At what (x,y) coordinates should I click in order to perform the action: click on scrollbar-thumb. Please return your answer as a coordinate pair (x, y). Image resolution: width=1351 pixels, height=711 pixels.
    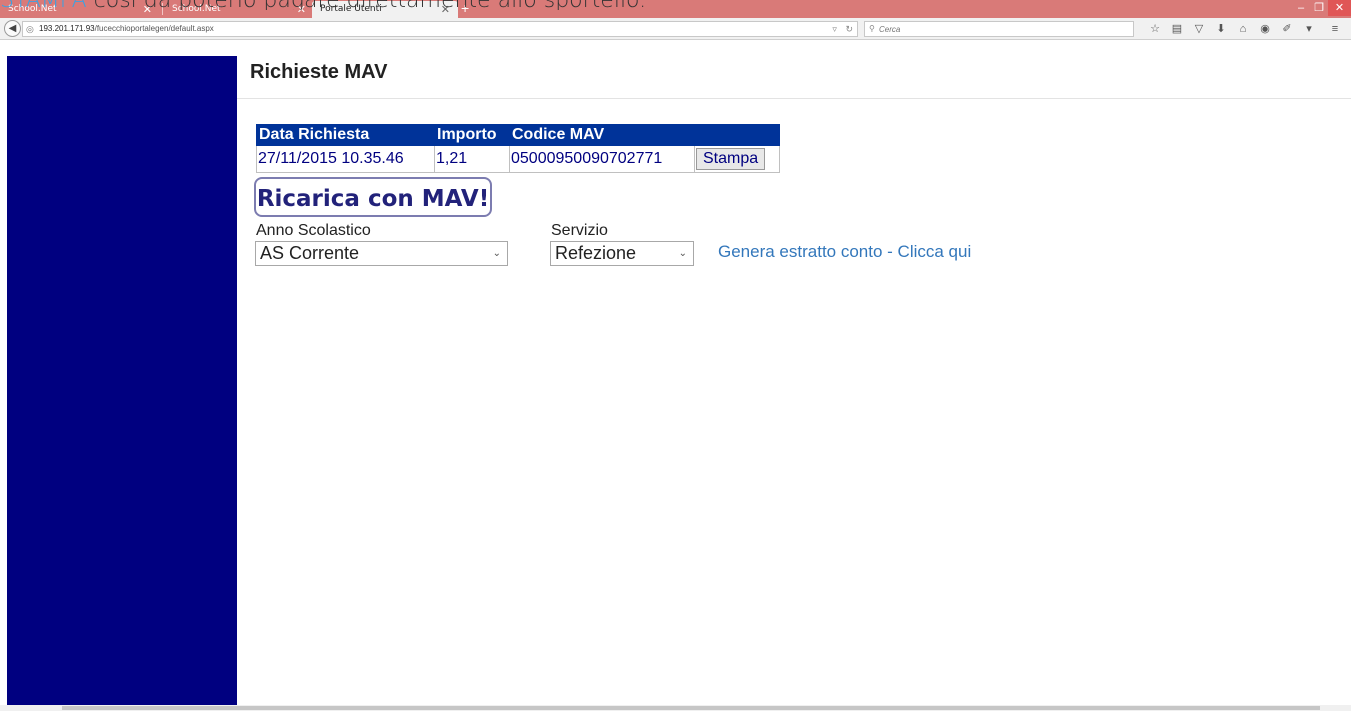
    Looking at the image, I should click on (691, 708).